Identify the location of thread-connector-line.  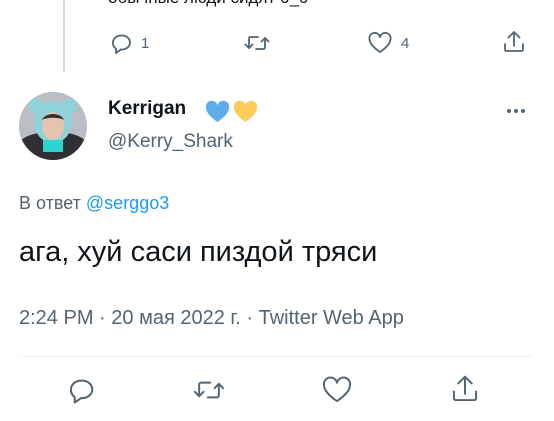
(64, 36).